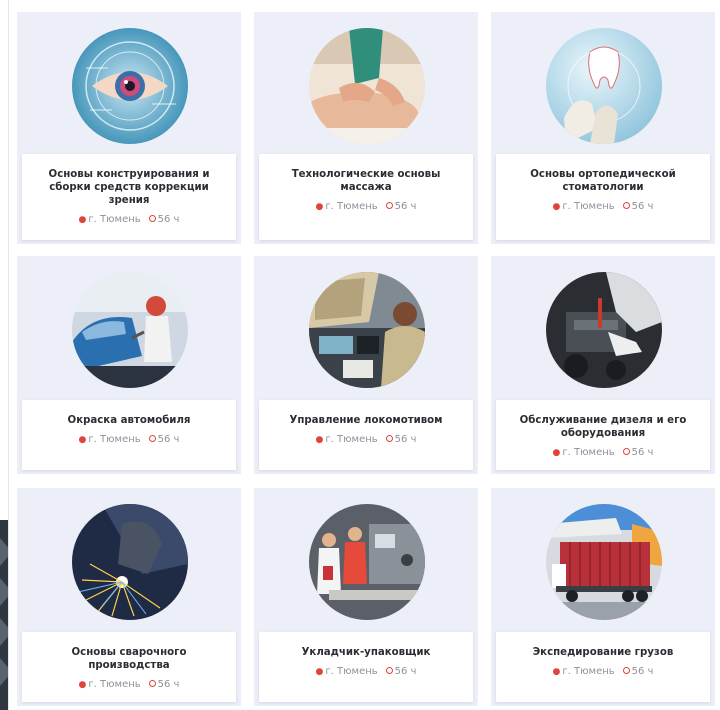 The width and height of the screenshot is (720, 710). Describe the element at coordinates (366, 652) in the screenshot. I see `course-title: Укладчик-упаковщик` at that location.